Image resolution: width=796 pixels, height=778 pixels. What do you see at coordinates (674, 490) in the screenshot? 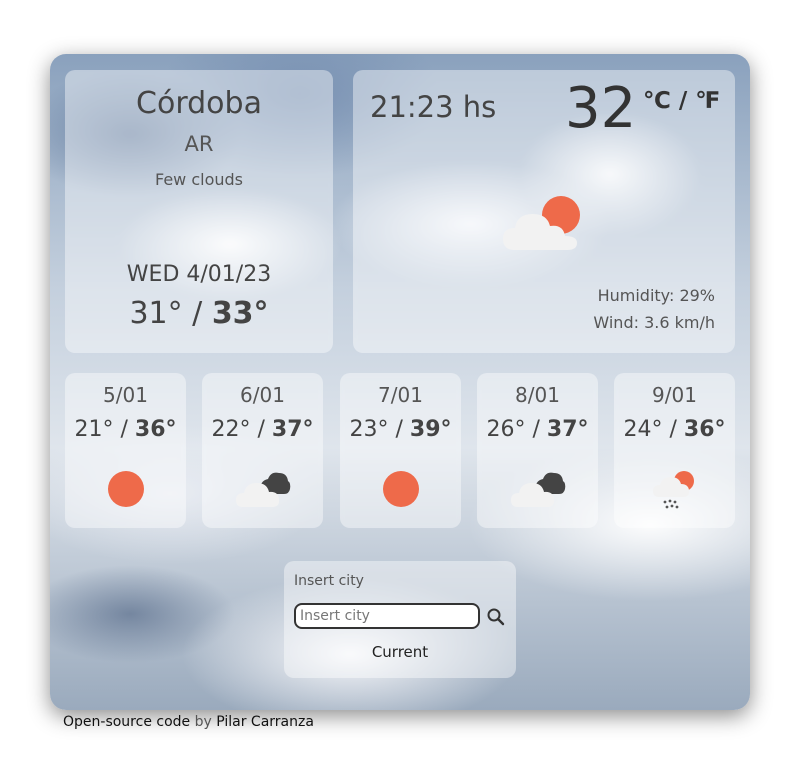
I see `sun-rain-cloud-icon` at bounding box center [674, 490].